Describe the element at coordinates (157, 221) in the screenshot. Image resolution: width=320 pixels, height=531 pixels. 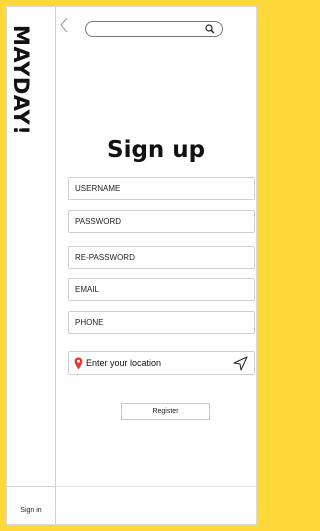
I see `password-field` at that location.